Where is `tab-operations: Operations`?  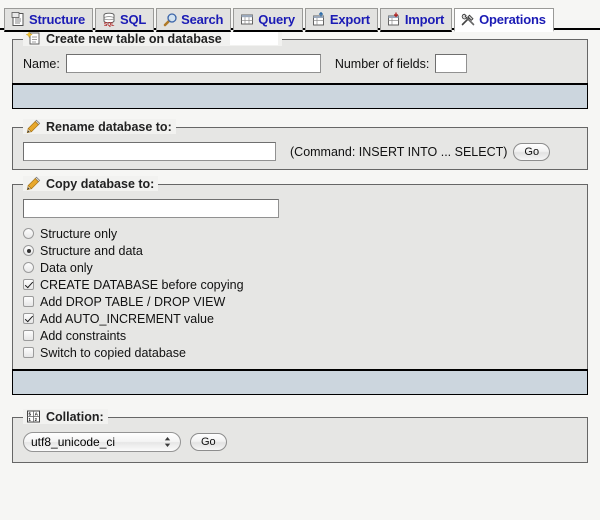
tab-operations: Operations is located at coordinates (504, 20).